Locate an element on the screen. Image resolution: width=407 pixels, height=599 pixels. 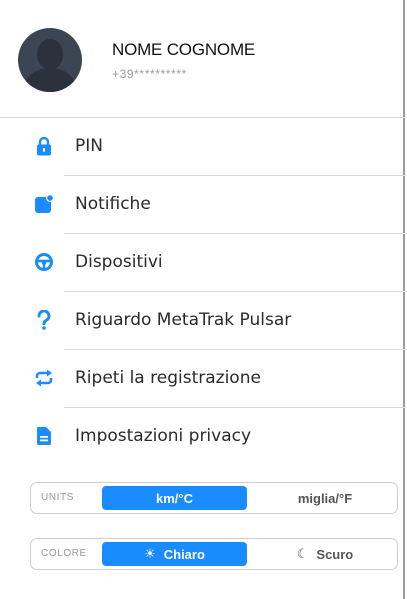
menu-item-riguardo: Riguardo MetaTrak Pulsar is located at coordinates (202, 321).